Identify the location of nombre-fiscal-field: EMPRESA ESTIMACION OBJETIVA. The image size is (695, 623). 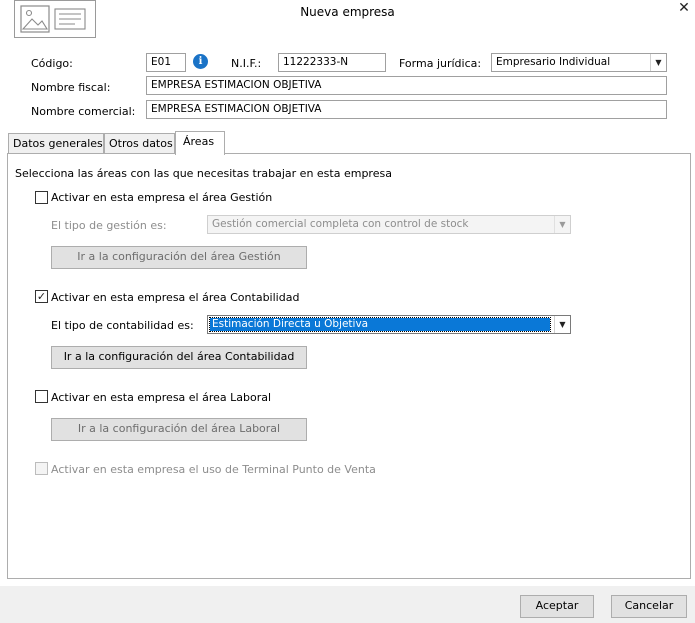
(406, 85).